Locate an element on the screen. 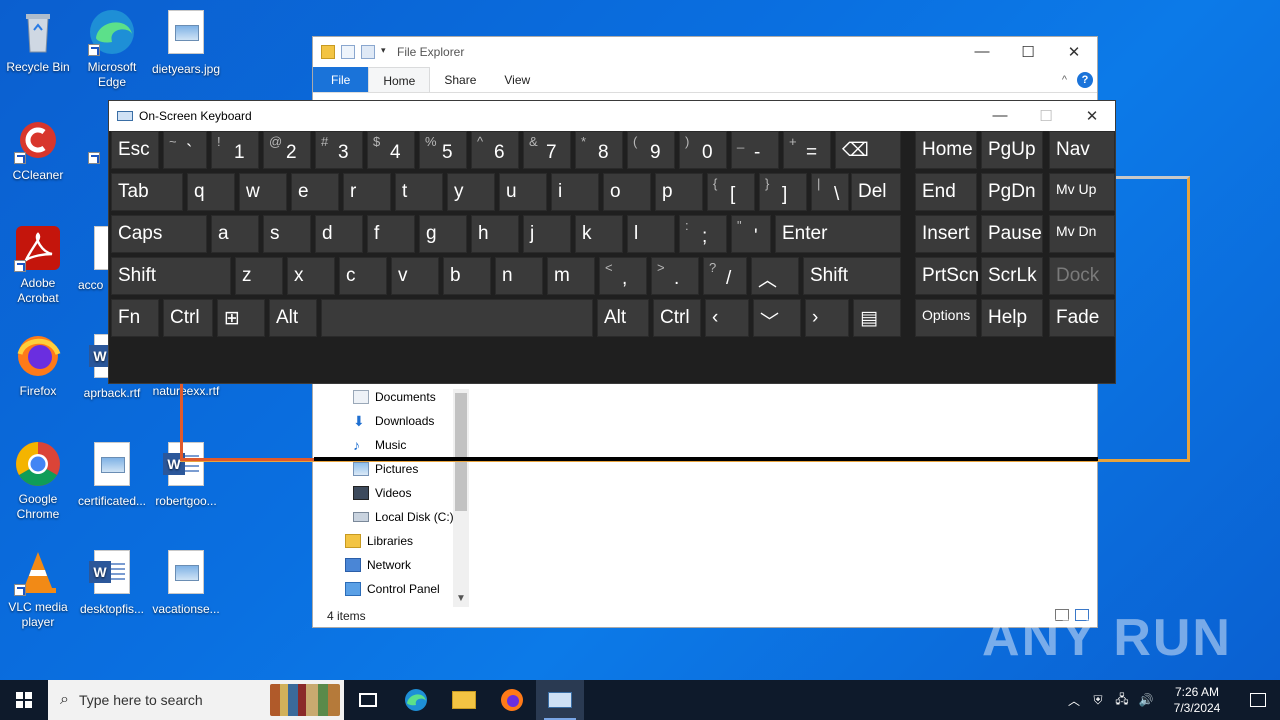 This screenshot has height=720, width=1280. key-o: o is located at coordinates (627, 192).